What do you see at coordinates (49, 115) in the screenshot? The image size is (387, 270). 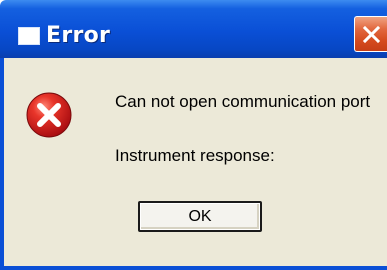 I see `error-icon` at bounding box center [49, 115].